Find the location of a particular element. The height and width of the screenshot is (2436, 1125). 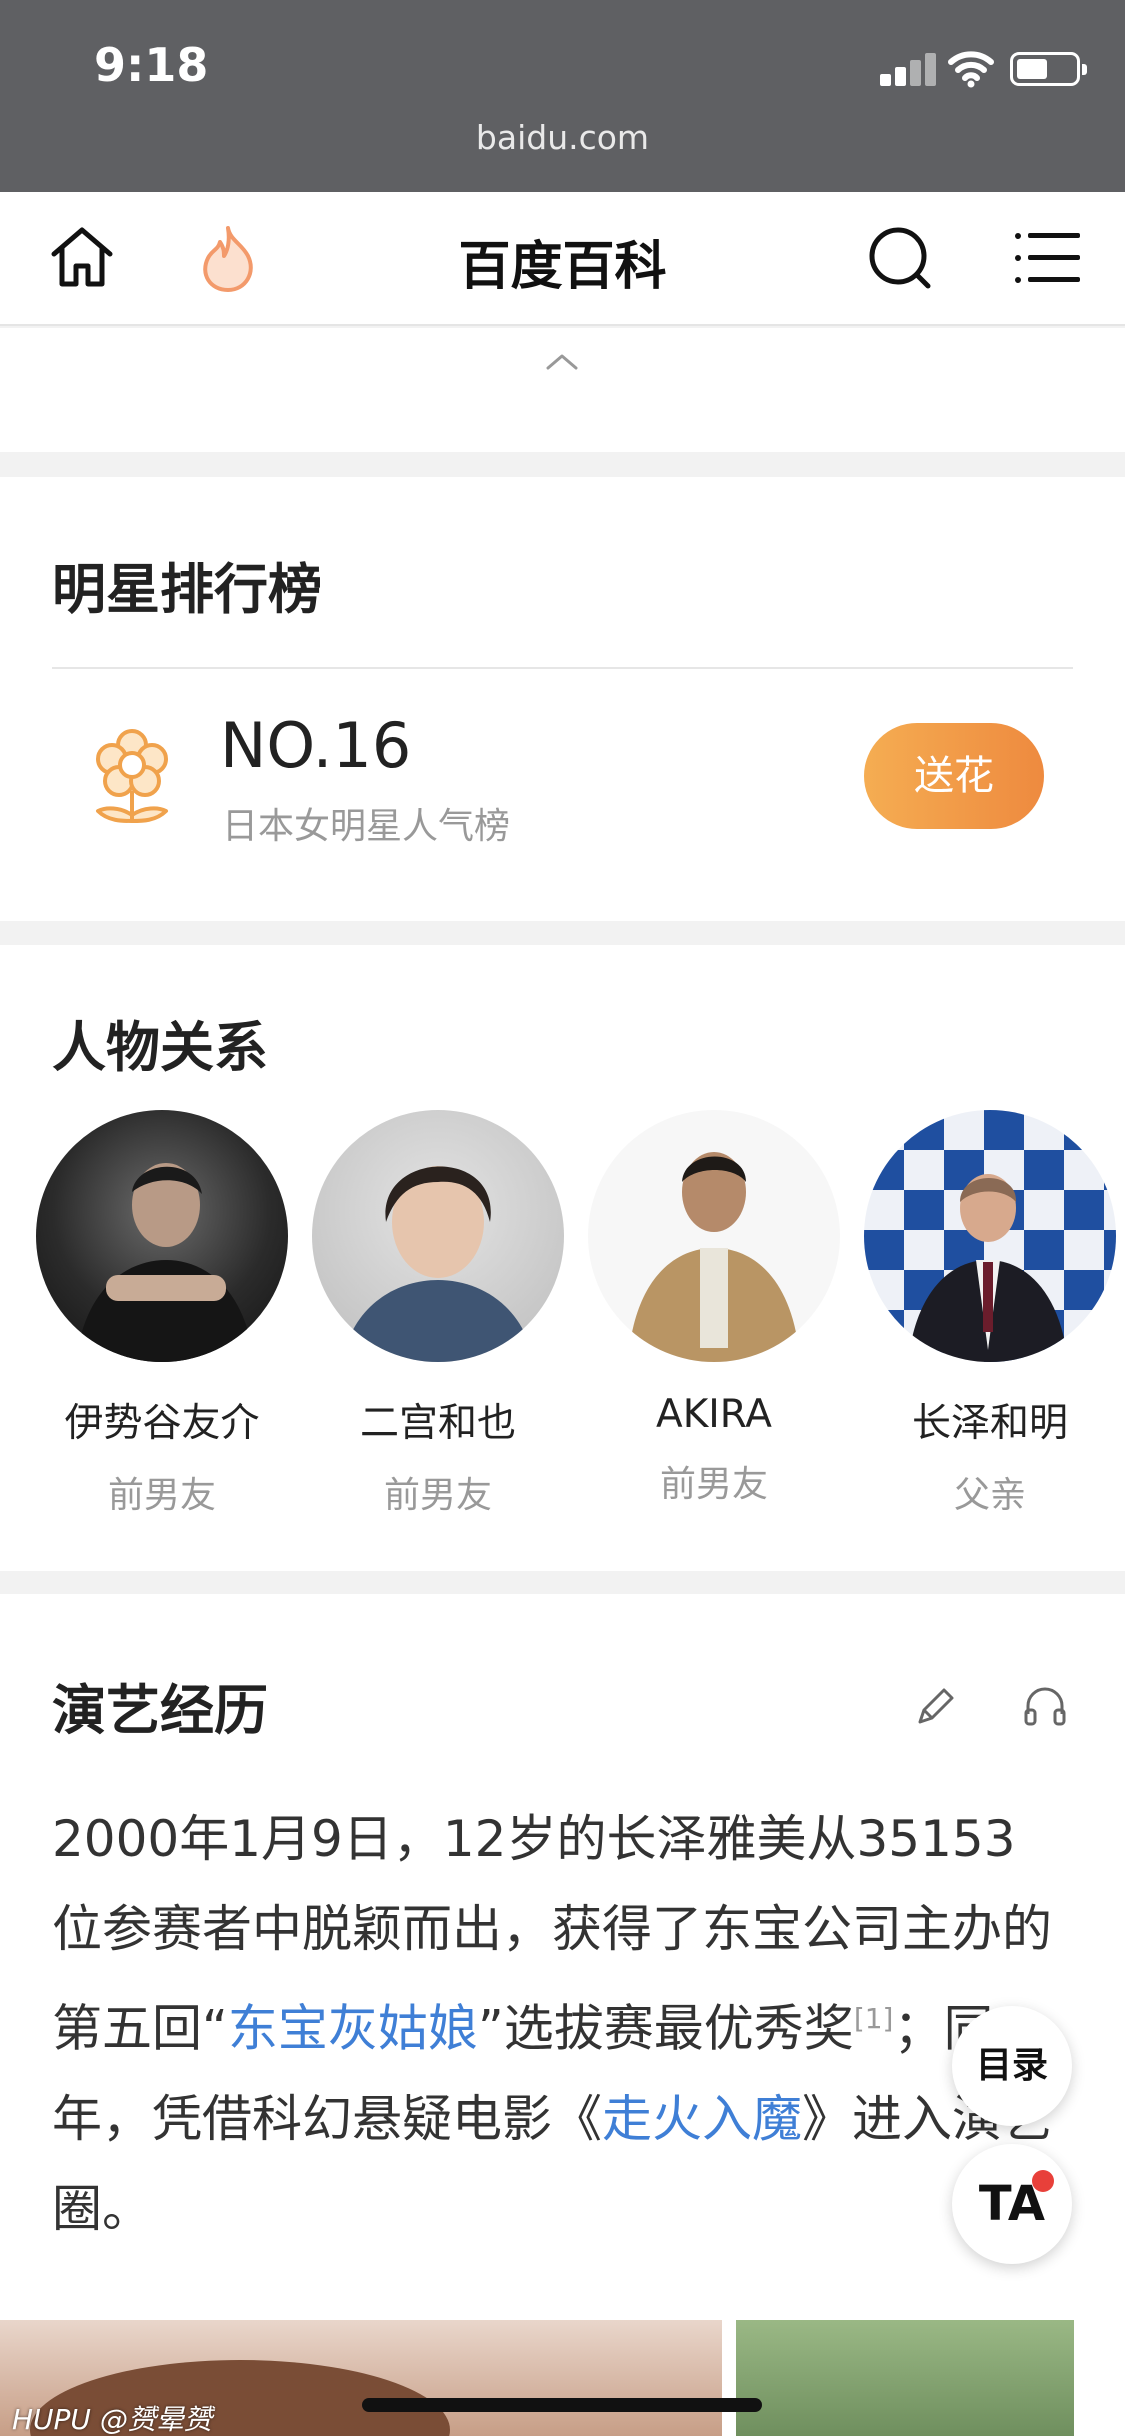

person-name: 伊势谷友介 is located at coordinates (162, 1423).